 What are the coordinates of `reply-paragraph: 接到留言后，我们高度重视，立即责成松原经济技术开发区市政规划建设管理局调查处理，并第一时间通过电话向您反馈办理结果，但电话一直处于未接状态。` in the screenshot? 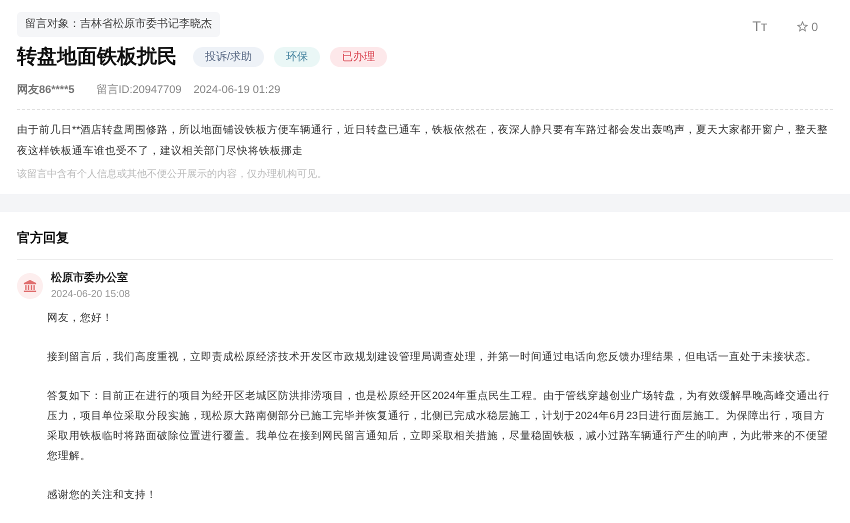 It's located at (432, 357).